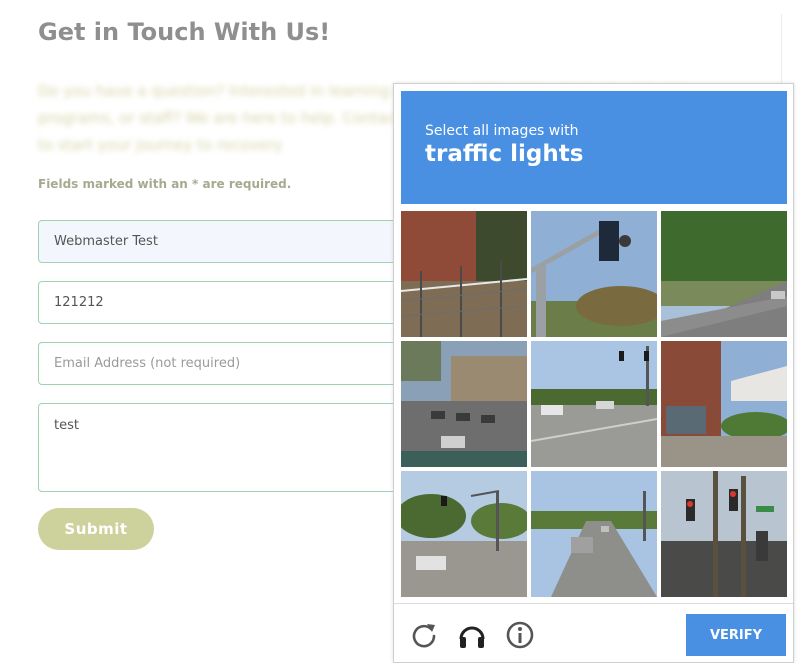  Describe the element at coordinates (472, 635) in the screenshot. I see `headphones-icon` at that location.